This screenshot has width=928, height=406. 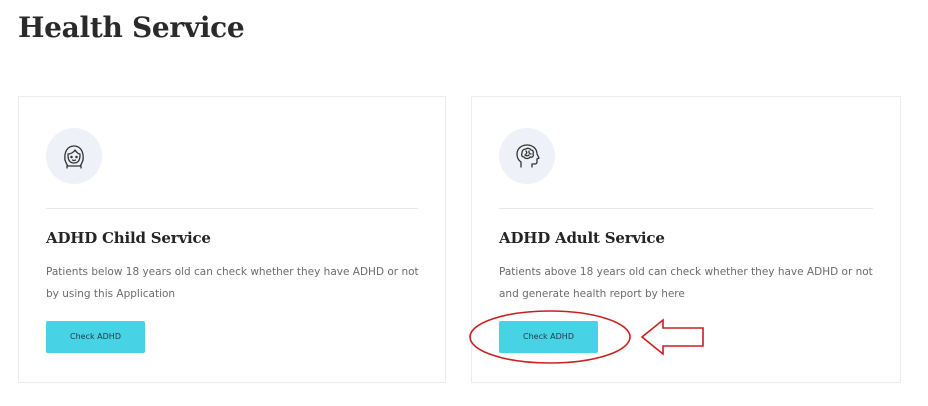 I want to click on adult-brain-head-icon, so click(x=528, y=156).